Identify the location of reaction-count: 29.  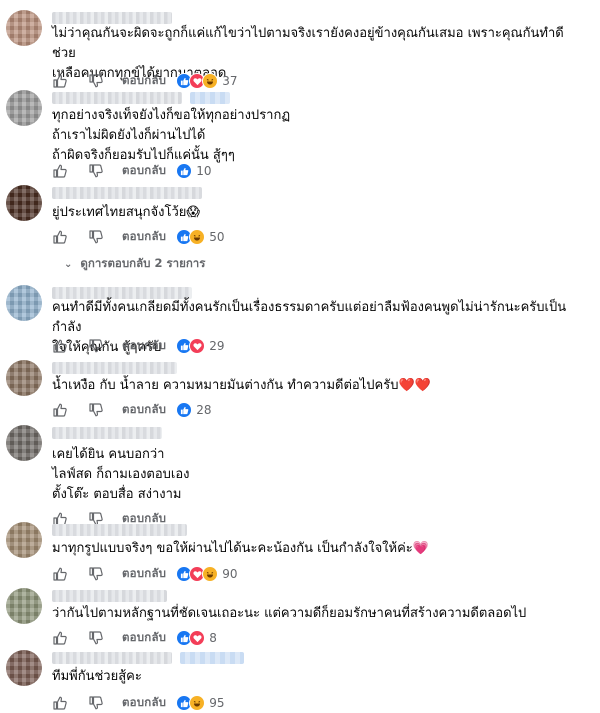
(217, 346).